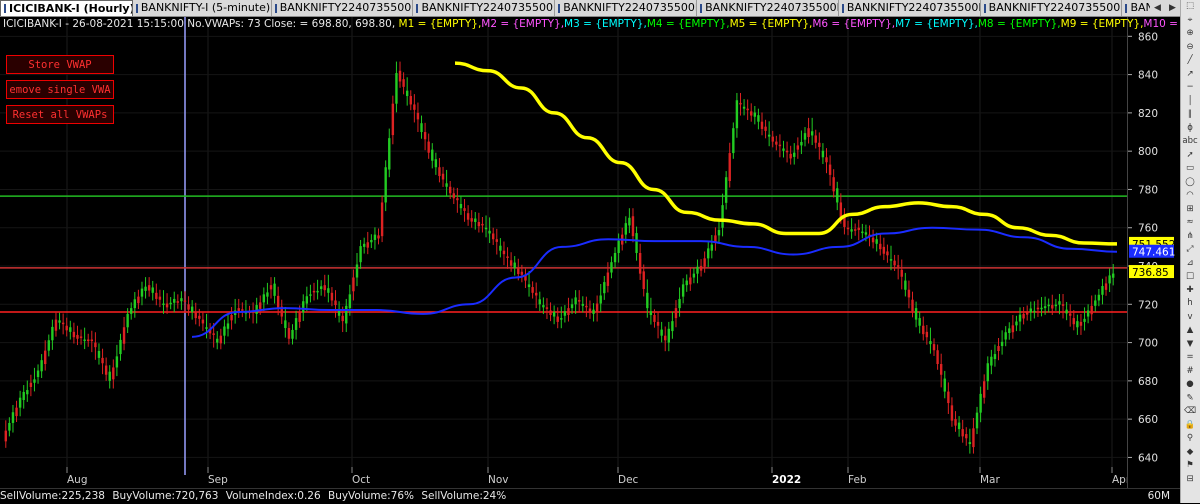 This screenshot has width=1200, height=504. I want to click on zoom-out-icon: ⊖, so click(1190, 48).